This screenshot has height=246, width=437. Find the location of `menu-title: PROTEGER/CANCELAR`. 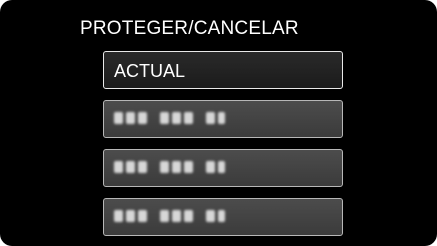

menu-title: PROTEGER/CANCELAR is located at coordinates (189, 28).